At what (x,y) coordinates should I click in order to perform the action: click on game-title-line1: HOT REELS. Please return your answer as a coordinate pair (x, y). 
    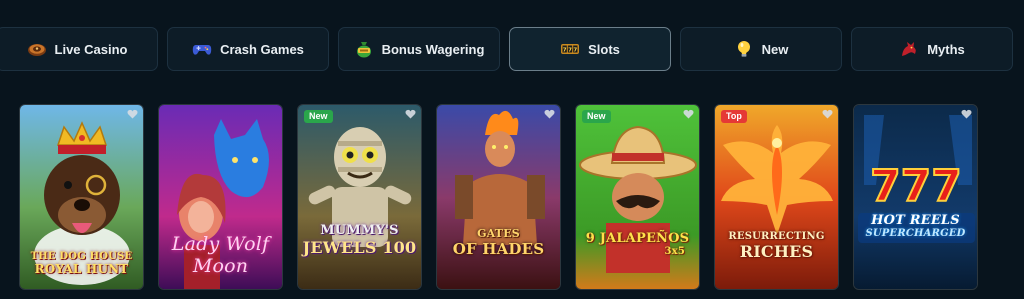
    Looking at the image, I should click on (915, 220).